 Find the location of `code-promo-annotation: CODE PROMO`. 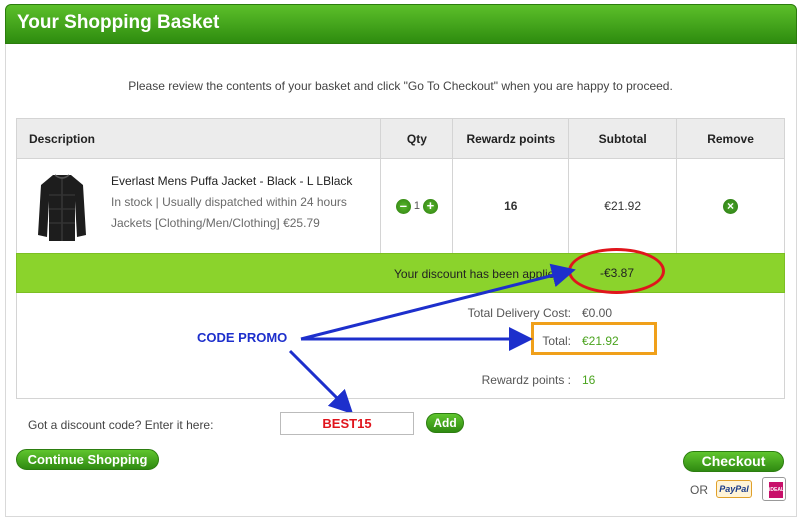

code-promo-annotation: CODE PROMO is located at coordinates (242, 337).